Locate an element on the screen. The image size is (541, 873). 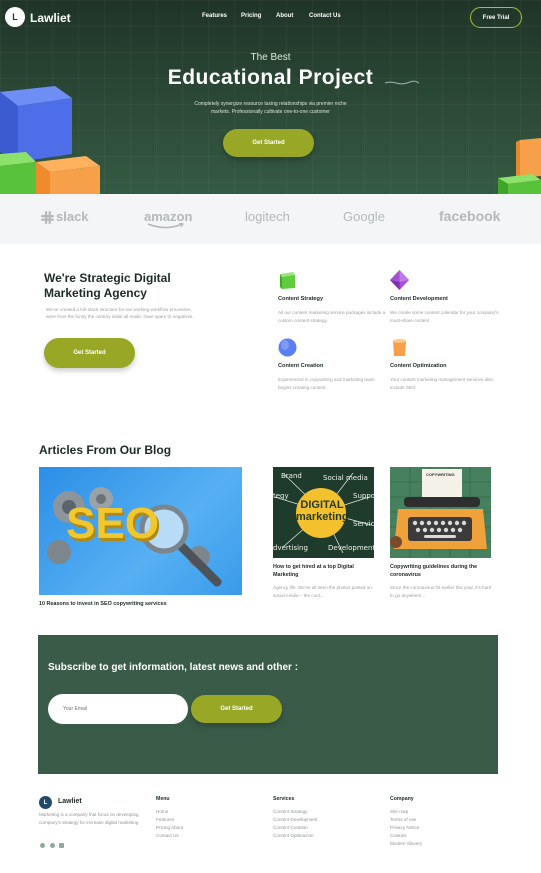
social-instagram-icon is located at coordinates (42, 845).